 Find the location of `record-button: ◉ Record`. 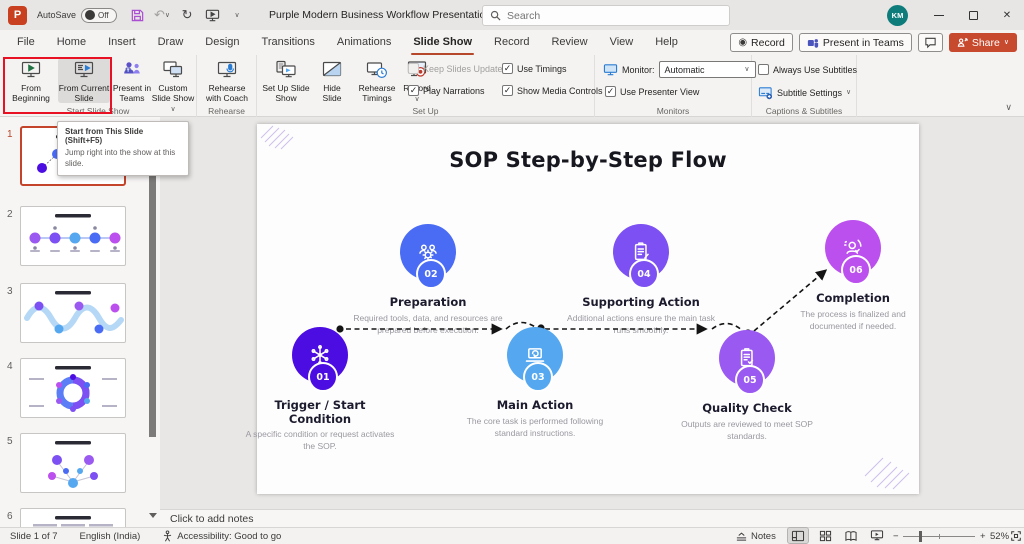

record-button: ◉ Record is located at coordinates (761, 42).